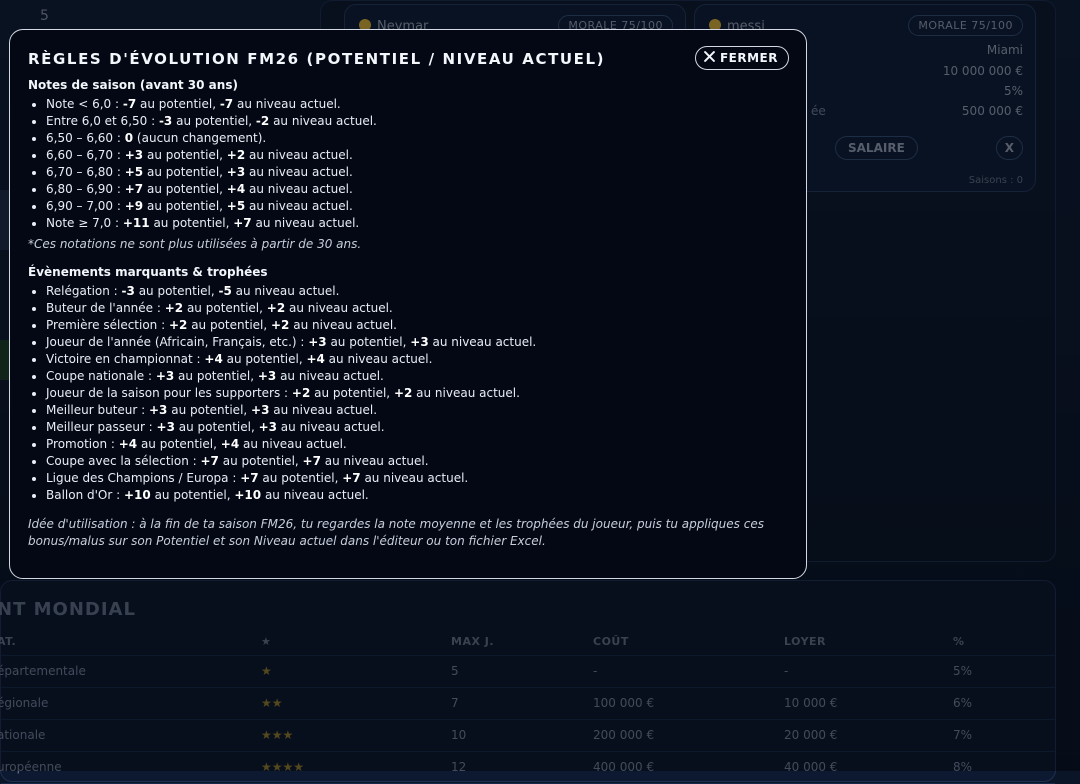 This screenshot has width=1080, height=784. What do you see at coordinates (82, 444) in the screenshot?
I see `event-label: Promotion :` at bounding box center [82, 444].